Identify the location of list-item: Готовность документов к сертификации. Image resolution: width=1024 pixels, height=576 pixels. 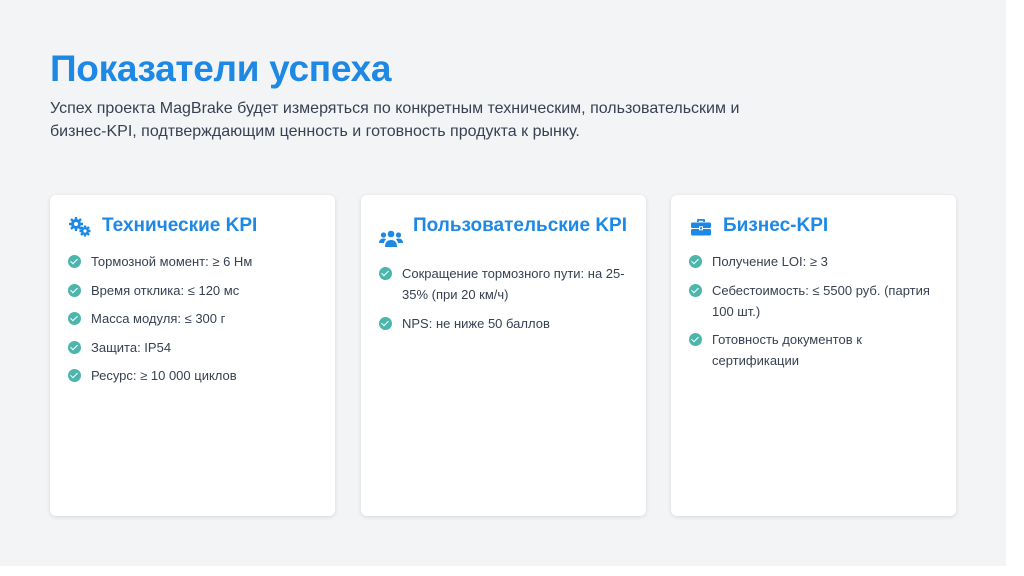
(813, 350).